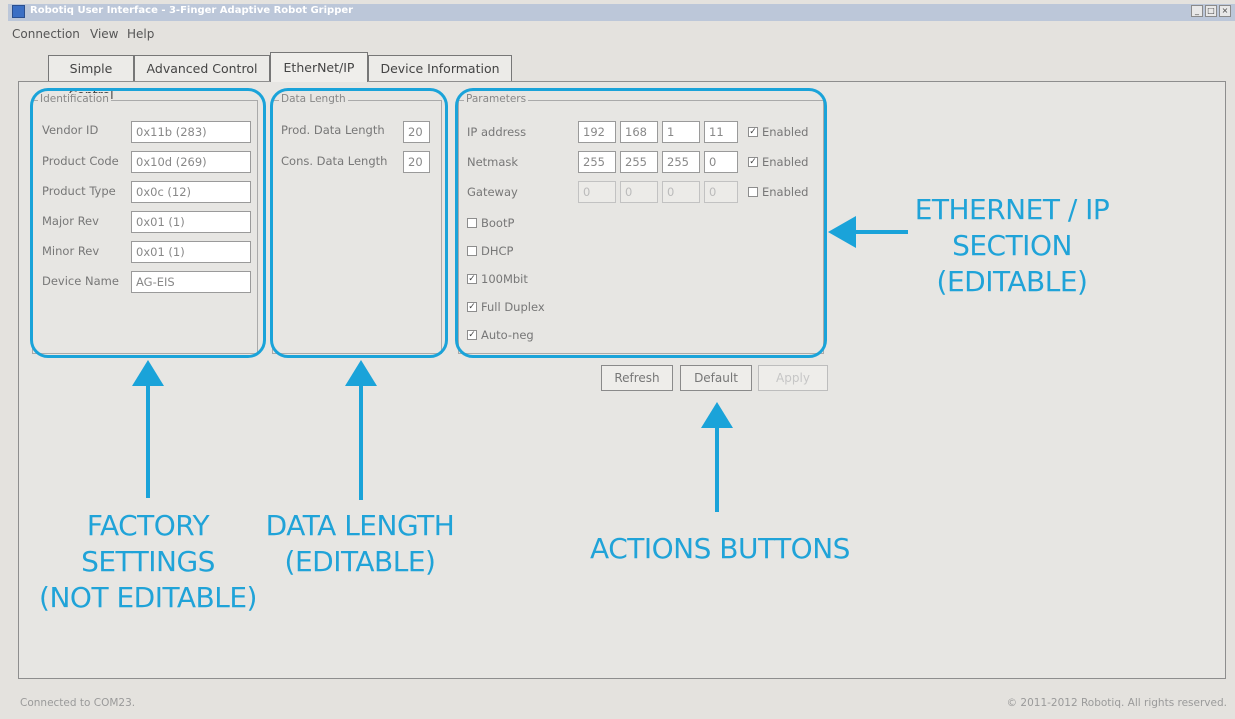  I want to click on ethernet-arrow-head, so click(842, 232).